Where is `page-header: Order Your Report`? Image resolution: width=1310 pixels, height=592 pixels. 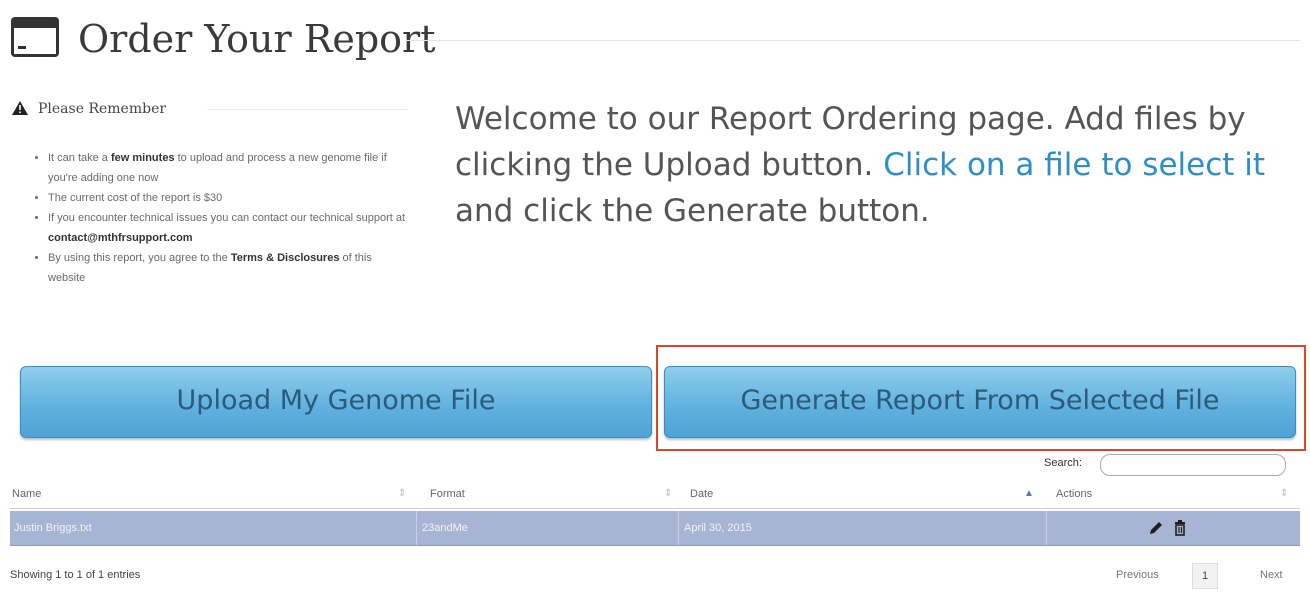
page-header: Order Your Report is located at coordinates (655, 36).